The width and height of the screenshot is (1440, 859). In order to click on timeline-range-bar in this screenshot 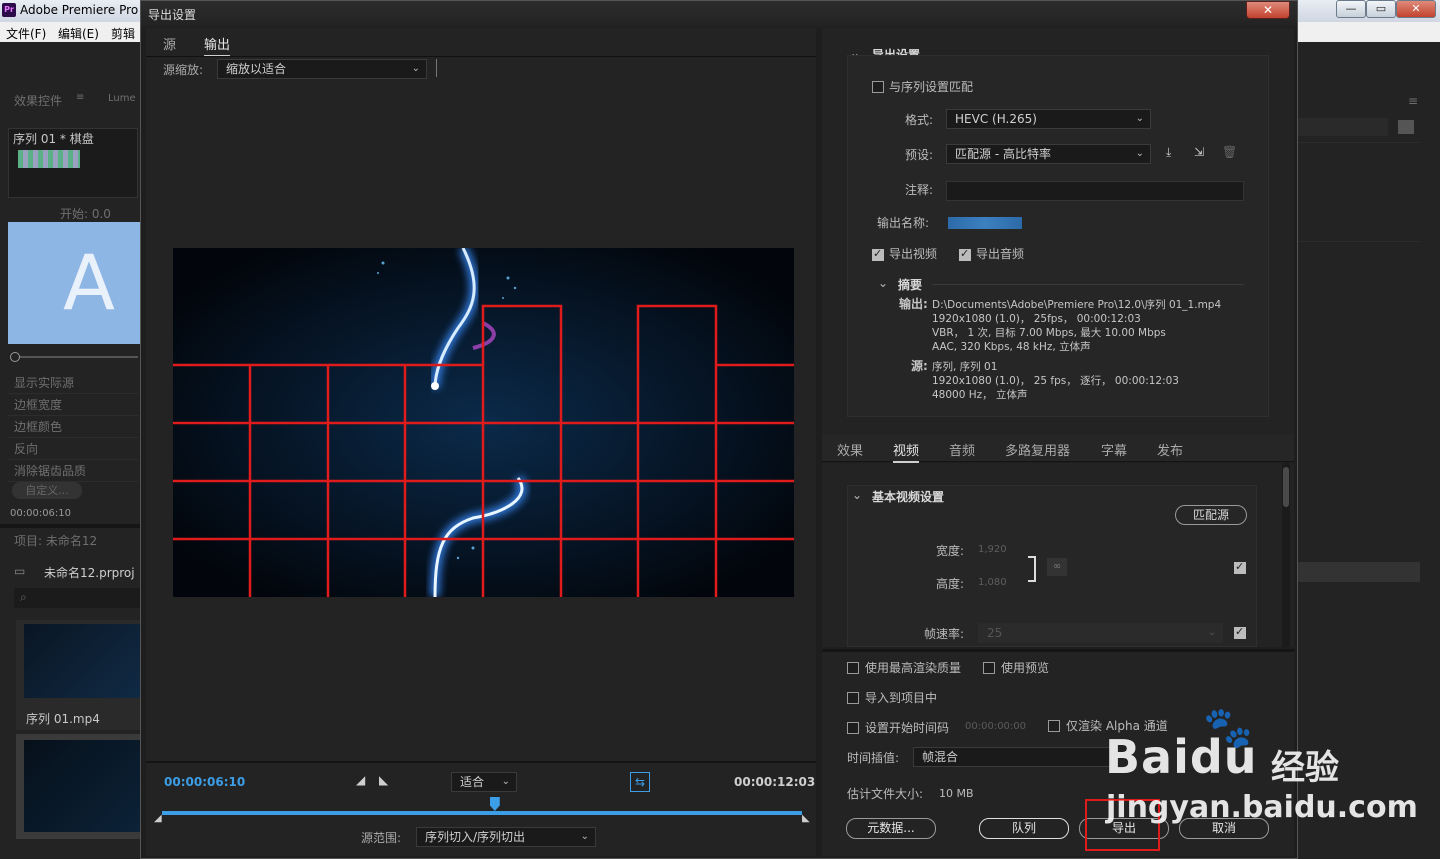, I will do `click(482, 813)`.